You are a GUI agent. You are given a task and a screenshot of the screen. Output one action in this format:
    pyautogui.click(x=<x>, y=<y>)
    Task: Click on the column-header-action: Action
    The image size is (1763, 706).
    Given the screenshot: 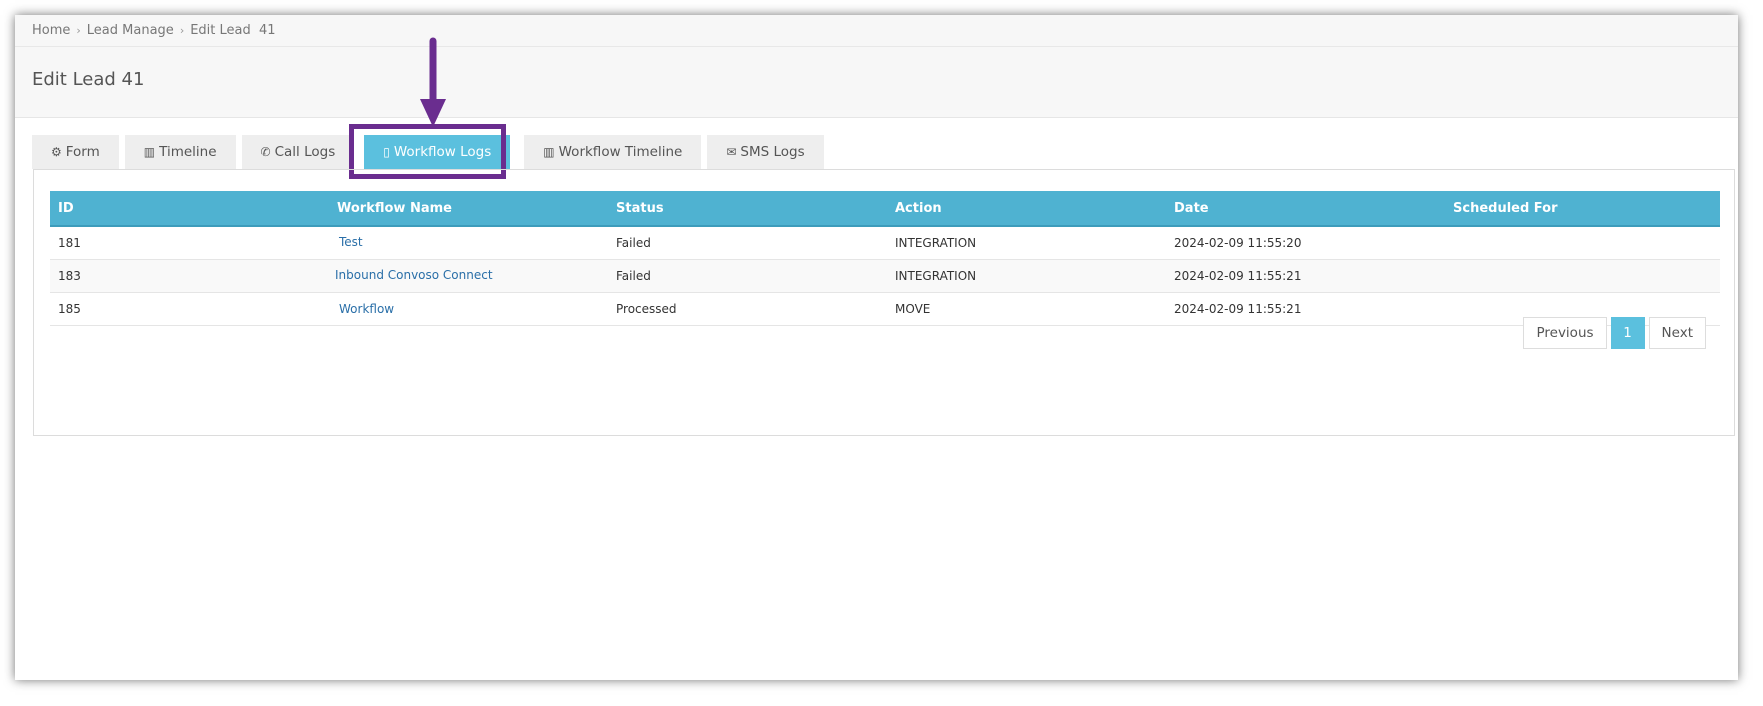 What is the action you would take?
    pyautogui.click(x=1026, y=209)
    